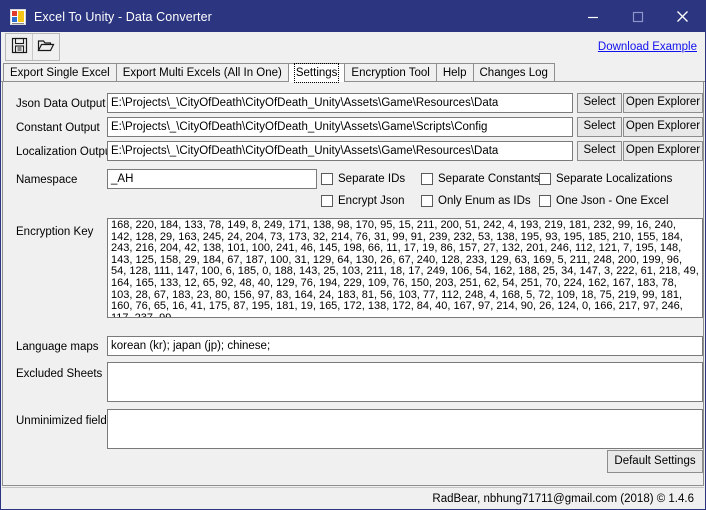 This screenshot has width=706, height=510. Describe the element at coordinates (123, 16) in the screenshot. I see `window-title: Excel To Unity - Data Converter` at that location.